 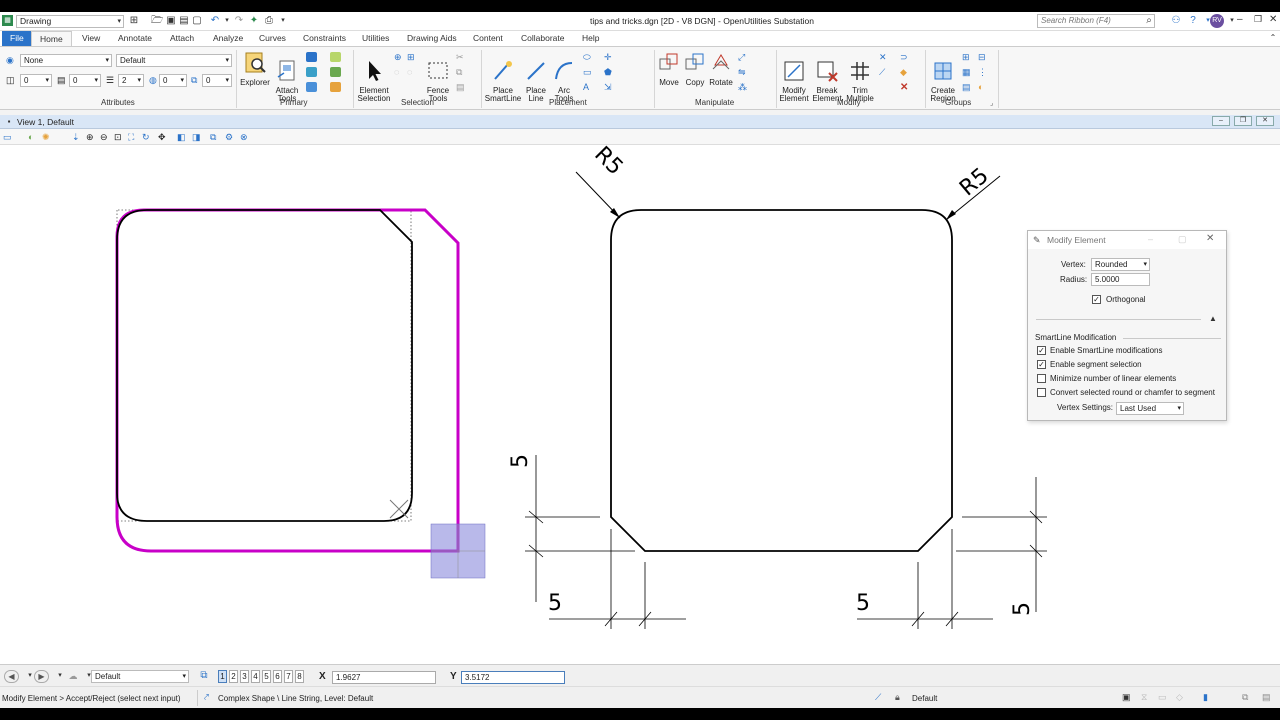 What do you see at coordinates (66, 60) in the screenshot?
I see `level-combo: None ▾` at bounding box center [66, 60].